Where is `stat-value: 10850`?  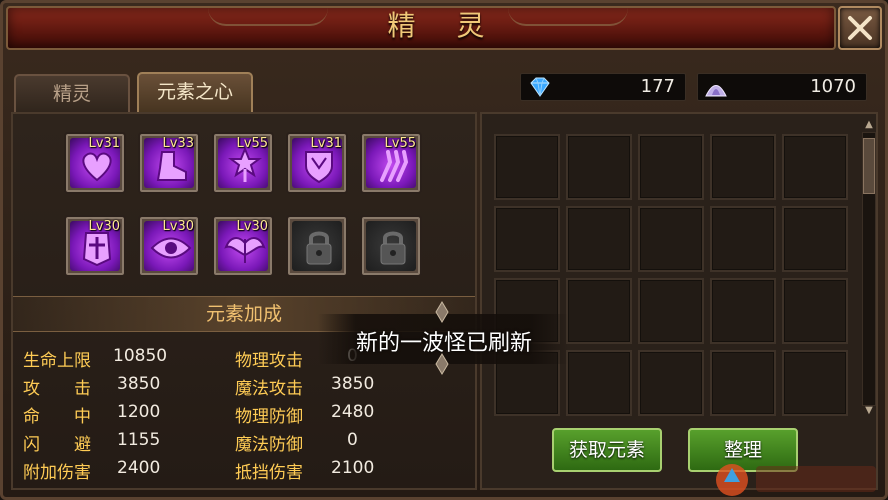
stat-value: 10850 is located at coordinates (140, 356).